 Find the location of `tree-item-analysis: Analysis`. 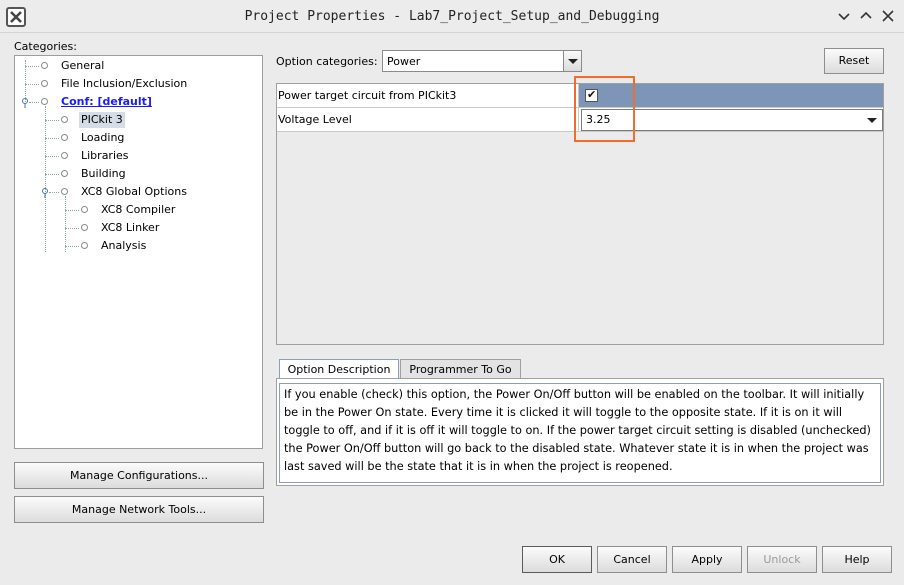

tree-item-analysis: Analysis is located at coordinates (123, 246).